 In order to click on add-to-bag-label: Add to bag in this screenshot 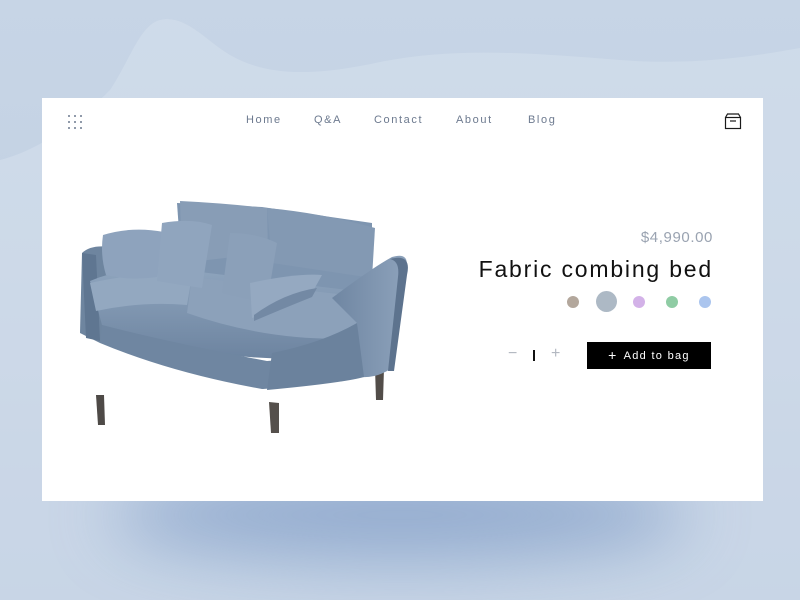, I will do `click(656, 355)`.